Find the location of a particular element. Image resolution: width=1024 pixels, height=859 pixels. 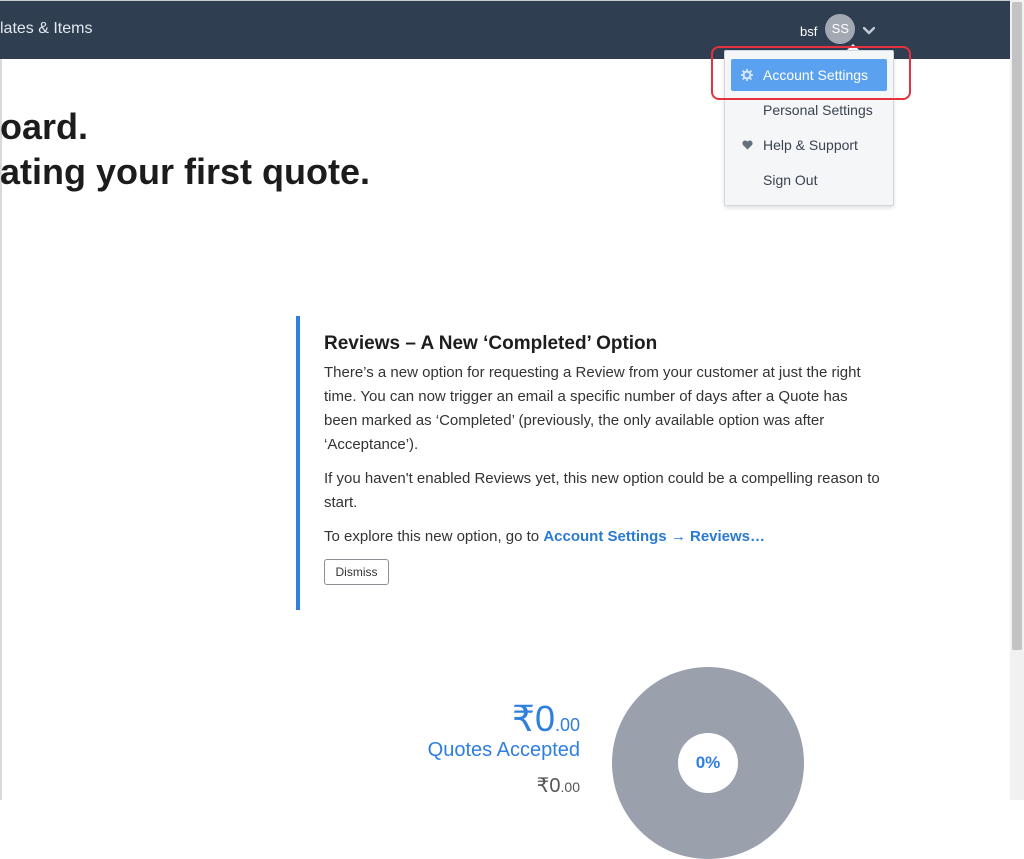

menu-item-sign-out: Sign Out is located at coordinates (809, 180).